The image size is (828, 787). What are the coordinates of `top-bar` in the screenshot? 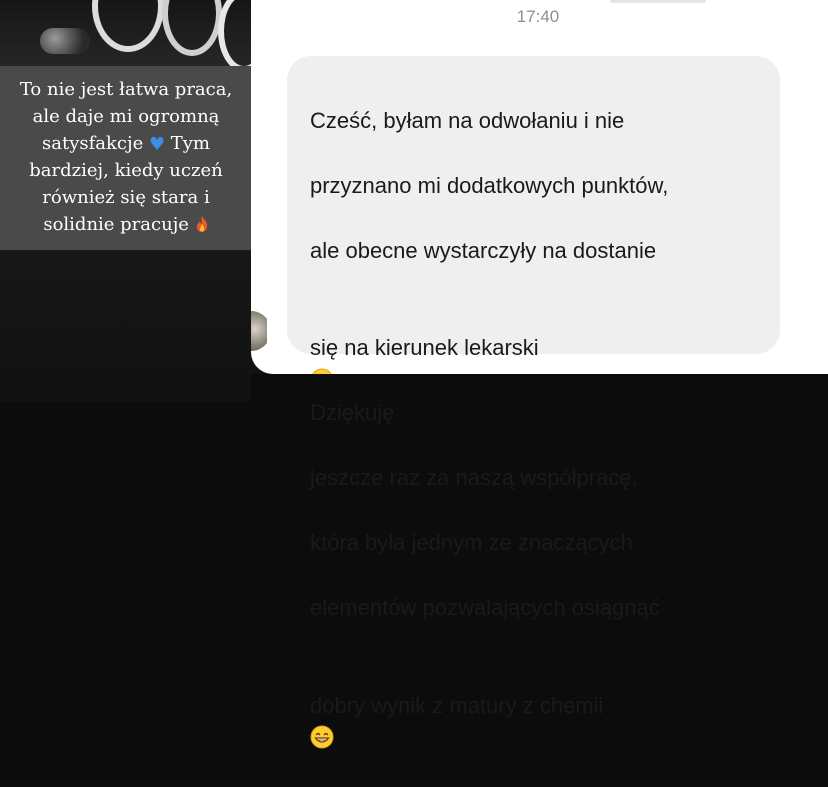 It's located at (658, 1).